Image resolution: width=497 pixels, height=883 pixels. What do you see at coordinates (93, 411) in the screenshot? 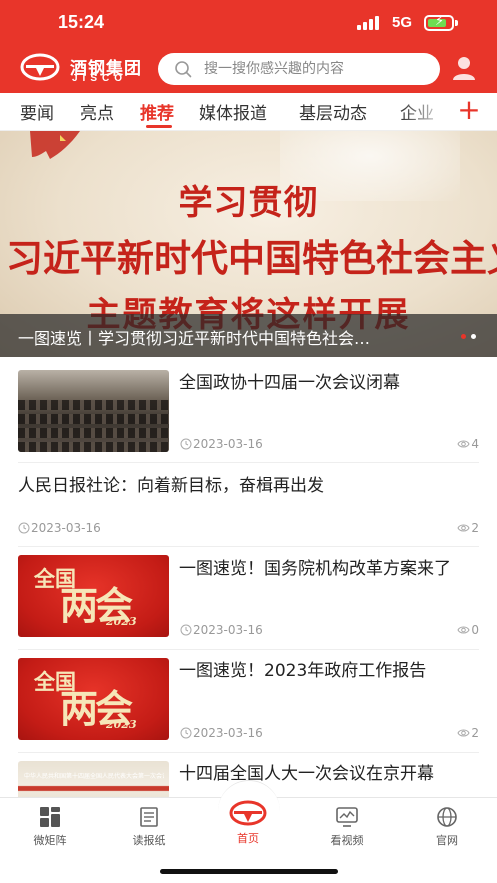
I see `news-thumbnail` at bounding box center [93, 411].